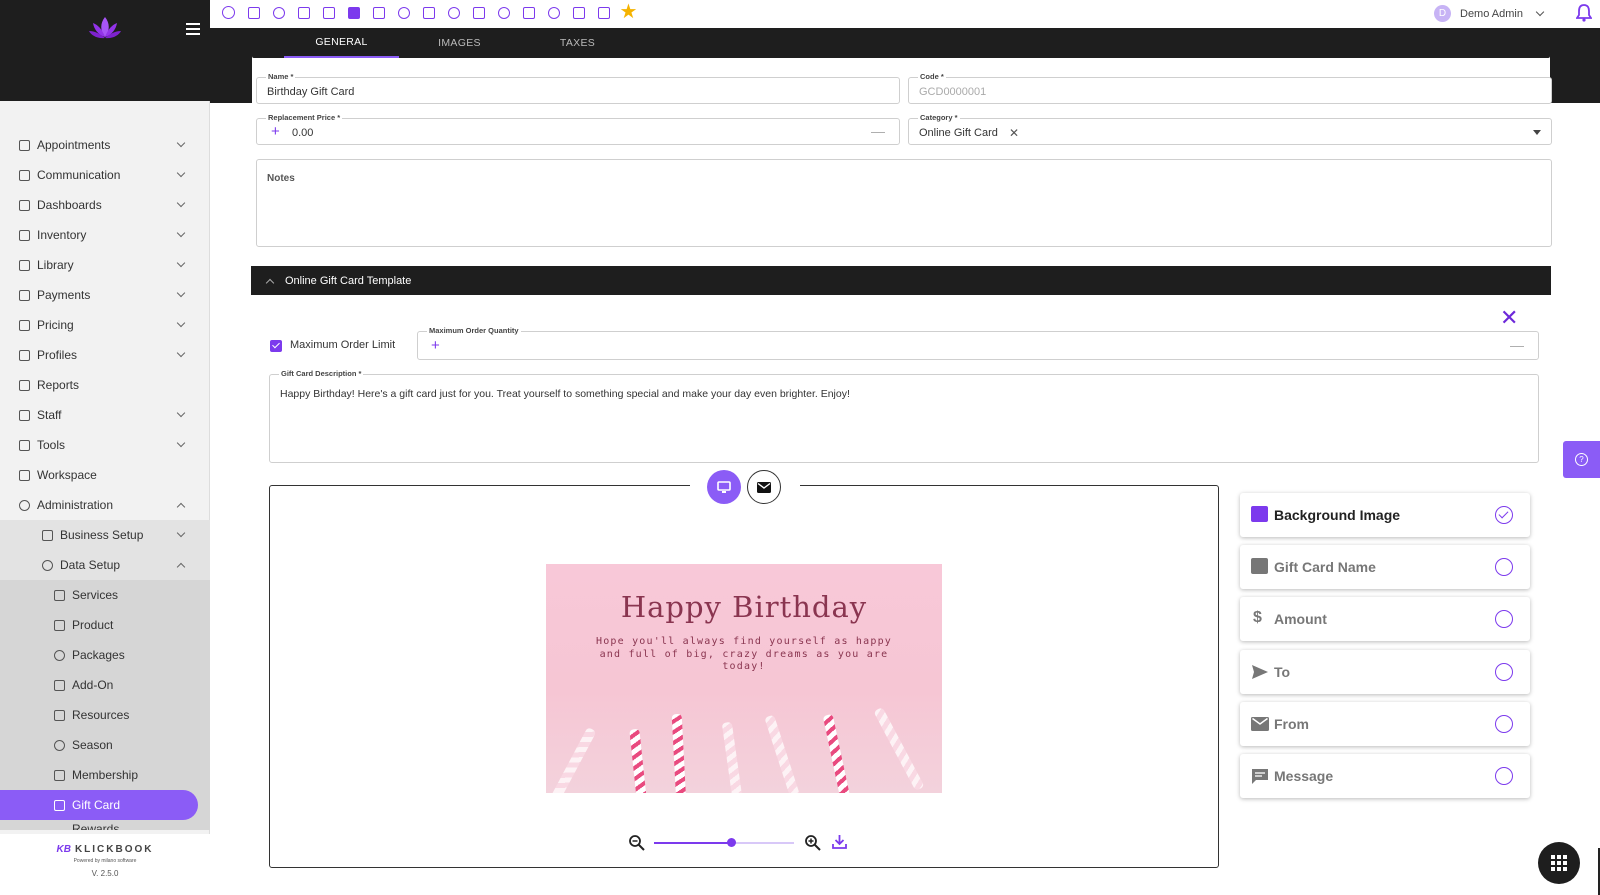 The width and height of the screenshot is (1600, 895). What do you see at coordinates (105, 235) in the screenshot?
I see `sidebar-item-inventory: Inventory` at bounding box center [105, 235].